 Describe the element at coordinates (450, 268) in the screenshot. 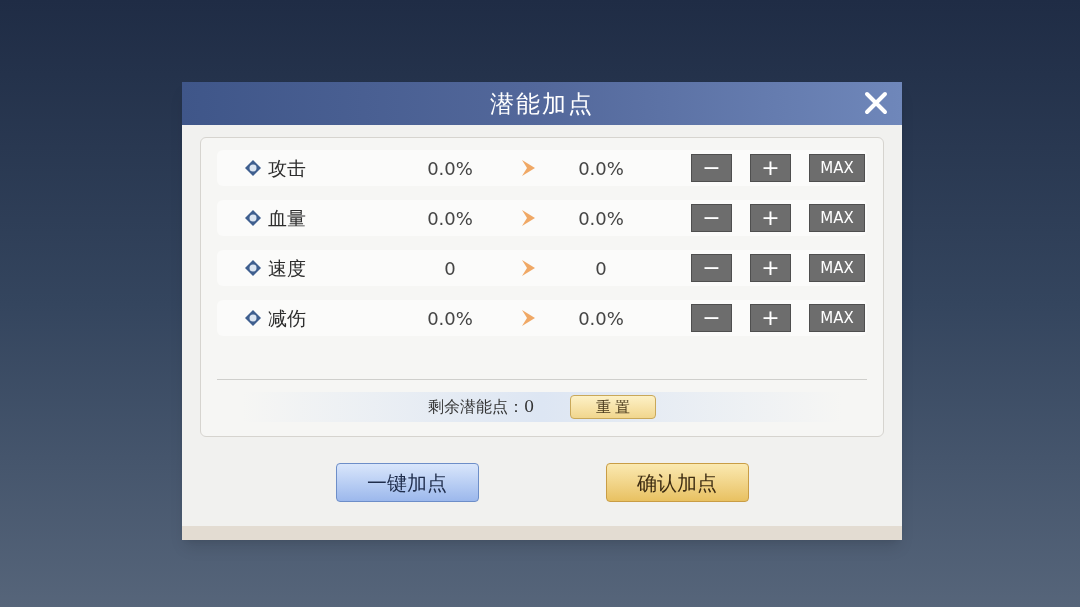

I see `current-value: 0` at that location.